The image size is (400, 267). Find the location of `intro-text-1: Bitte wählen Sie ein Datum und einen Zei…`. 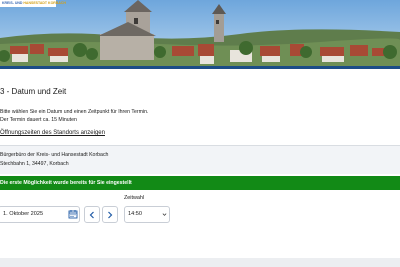

intro-text-1: Bitte wählen Sie ein Datum und einen Zei… is located at coordinates (74, 112).